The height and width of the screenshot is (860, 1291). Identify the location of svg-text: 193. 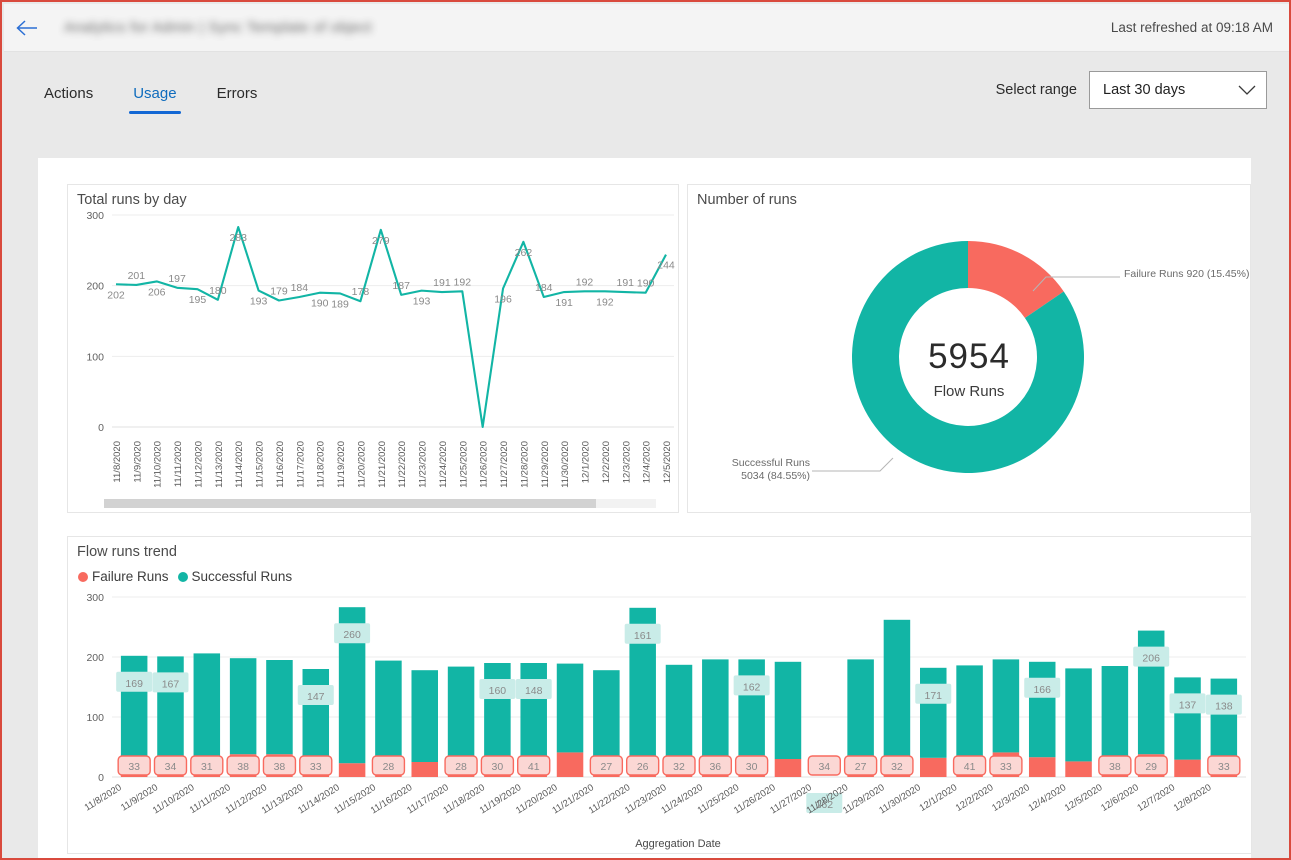
(259, 302).